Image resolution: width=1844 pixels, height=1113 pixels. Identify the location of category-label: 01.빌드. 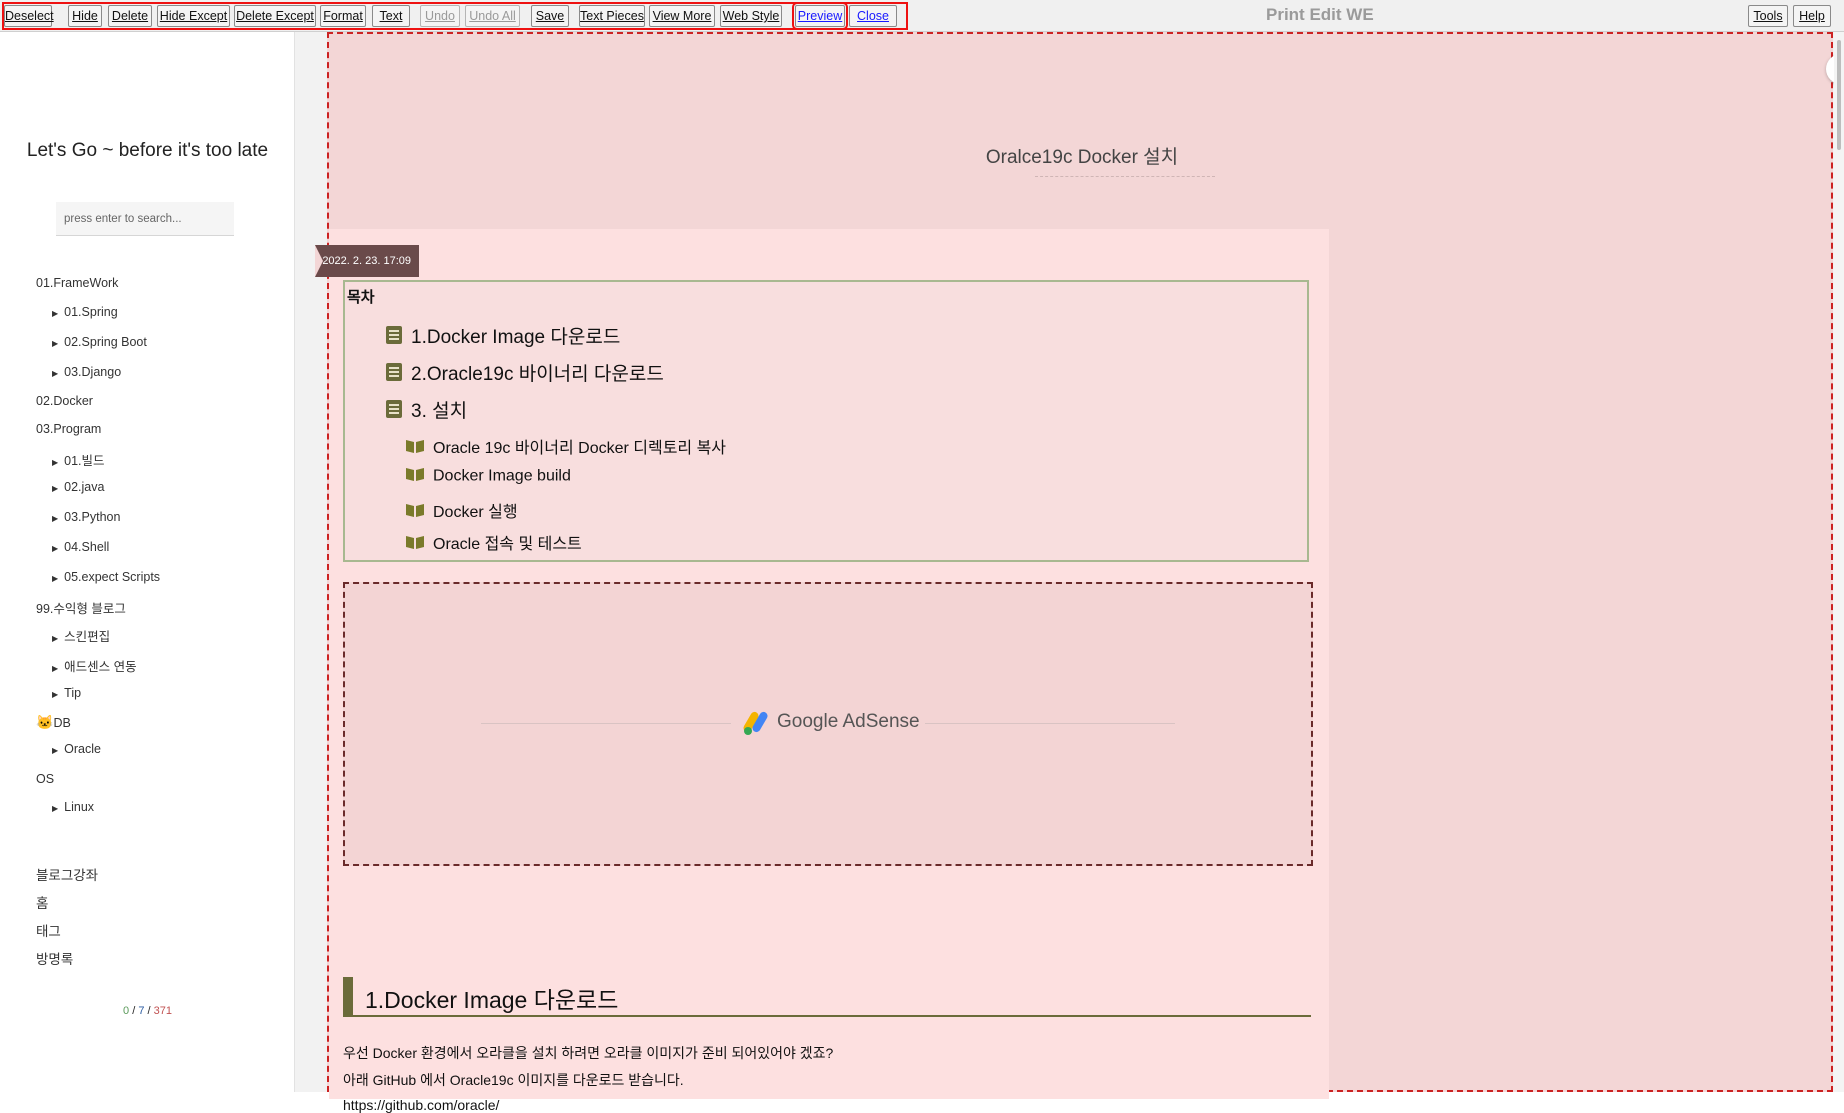
(84, 461).